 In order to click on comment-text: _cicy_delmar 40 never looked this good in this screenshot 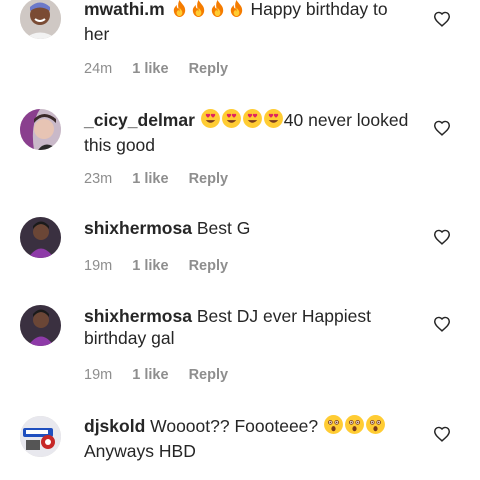, I will do `click(249, 132)`.